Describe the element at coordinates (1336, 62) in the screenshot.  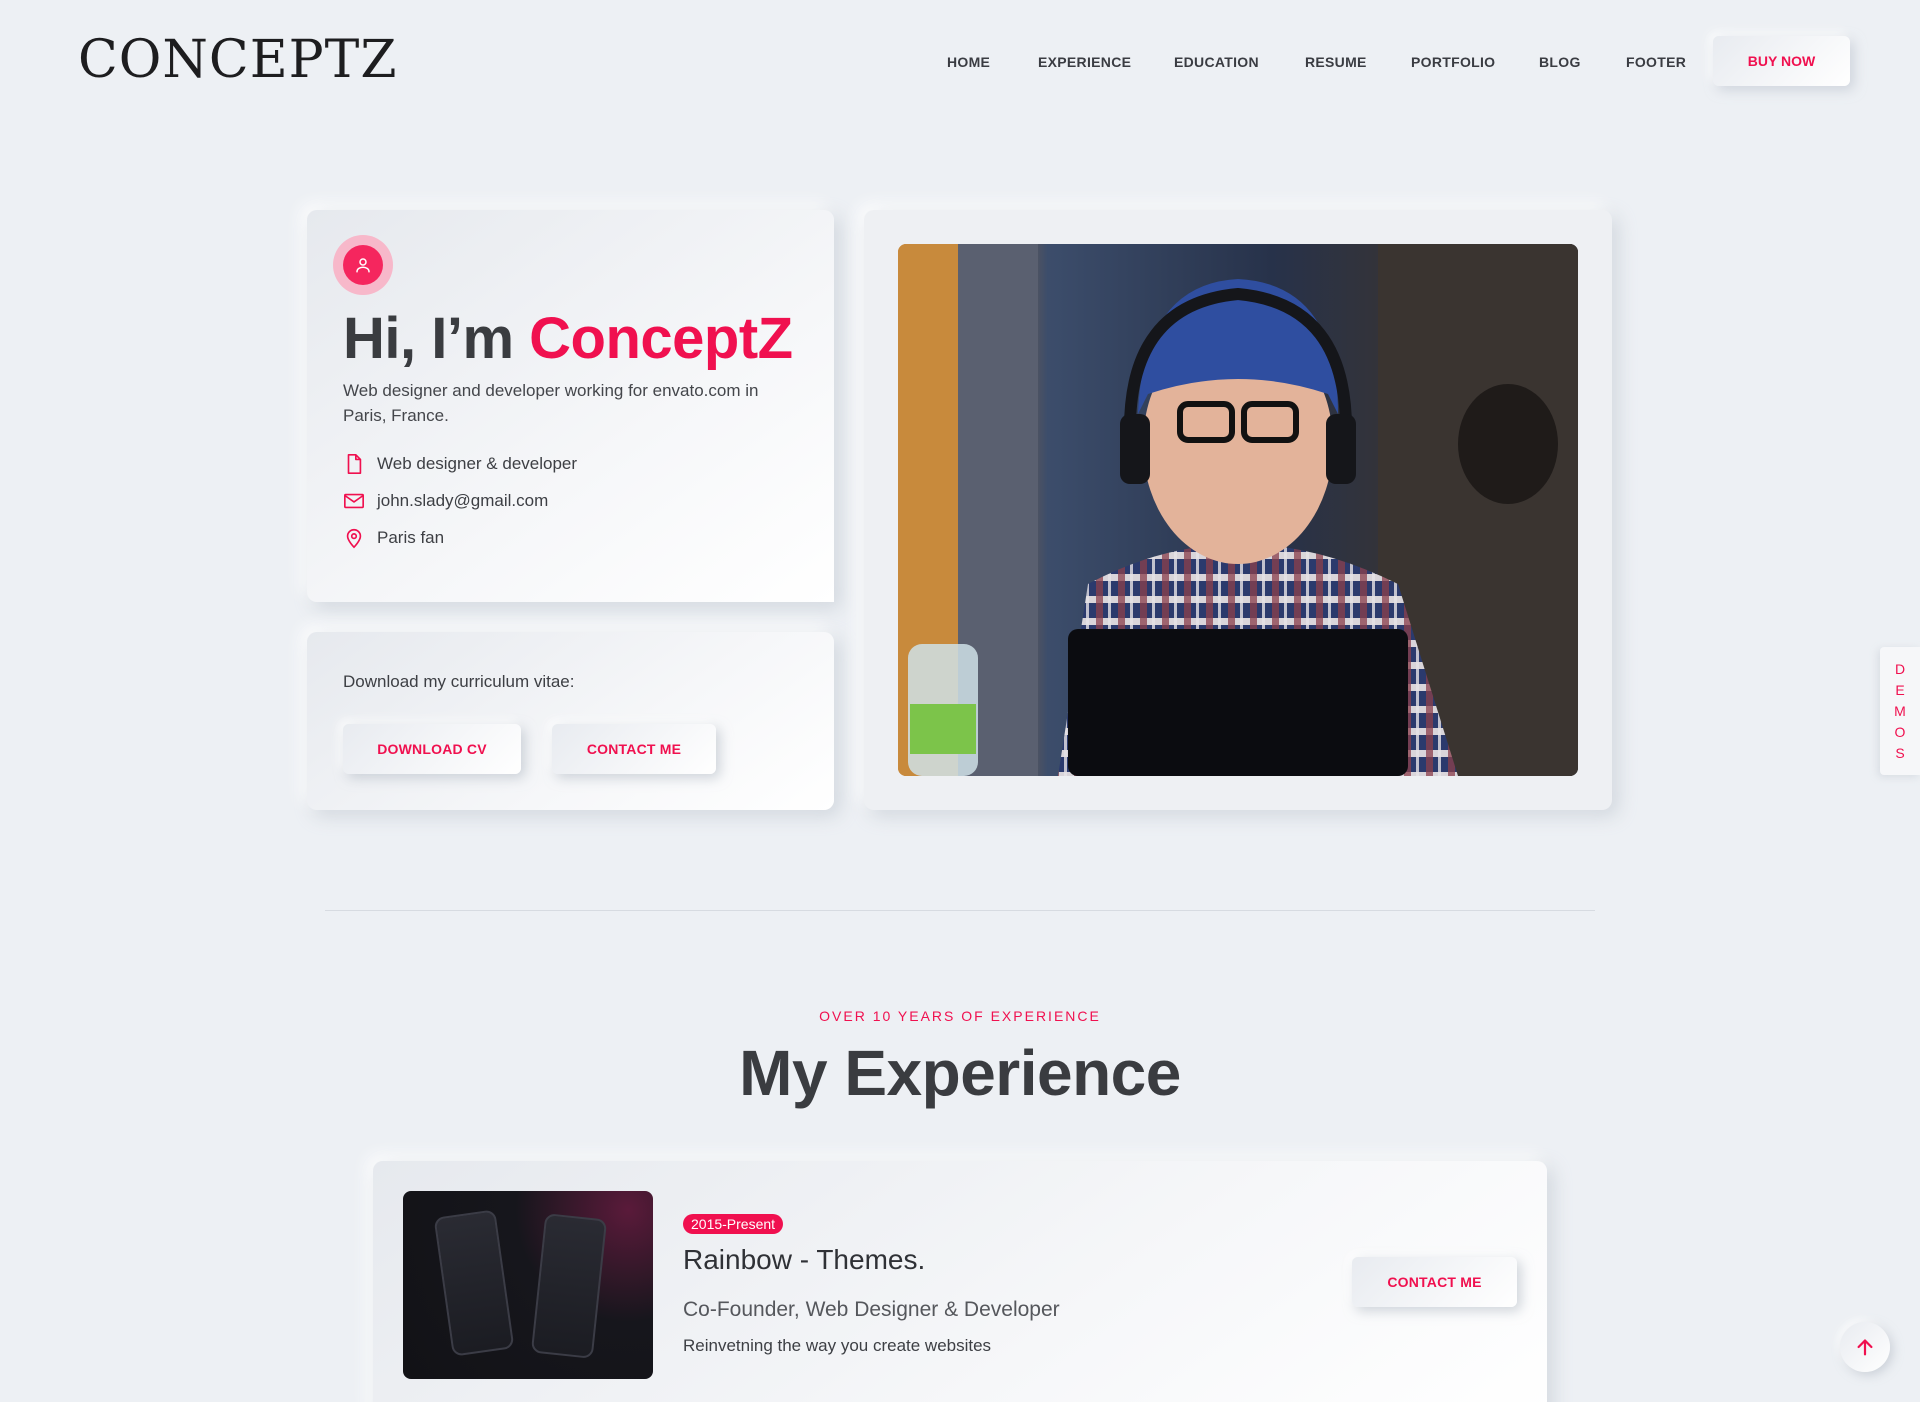
I see `nav-resume: RESUME` at that location.